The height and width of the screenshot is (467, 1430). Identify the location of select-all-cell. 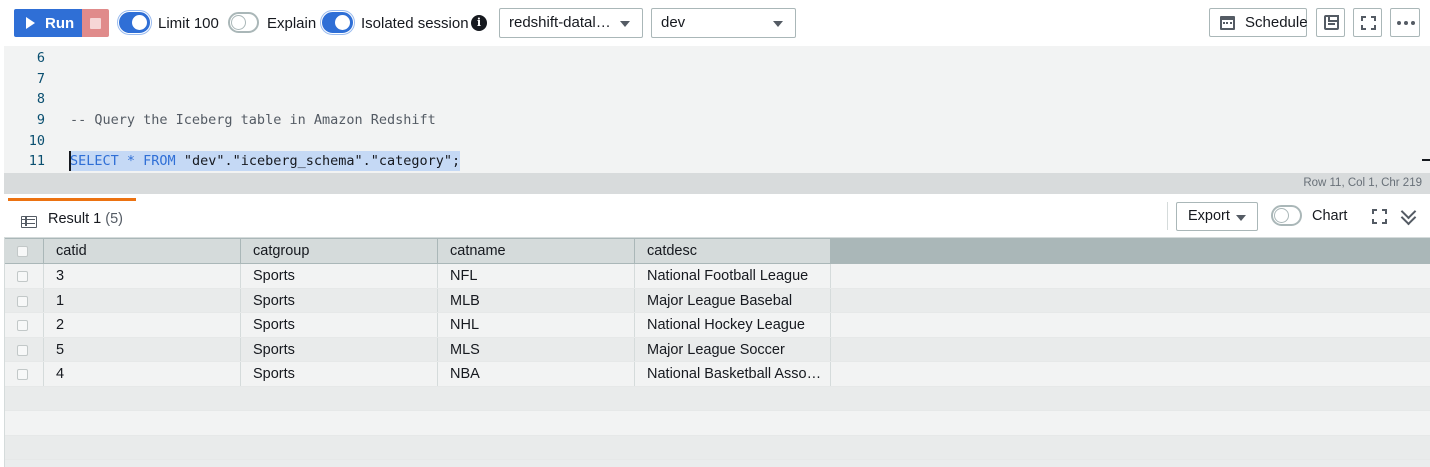
(24, 251).